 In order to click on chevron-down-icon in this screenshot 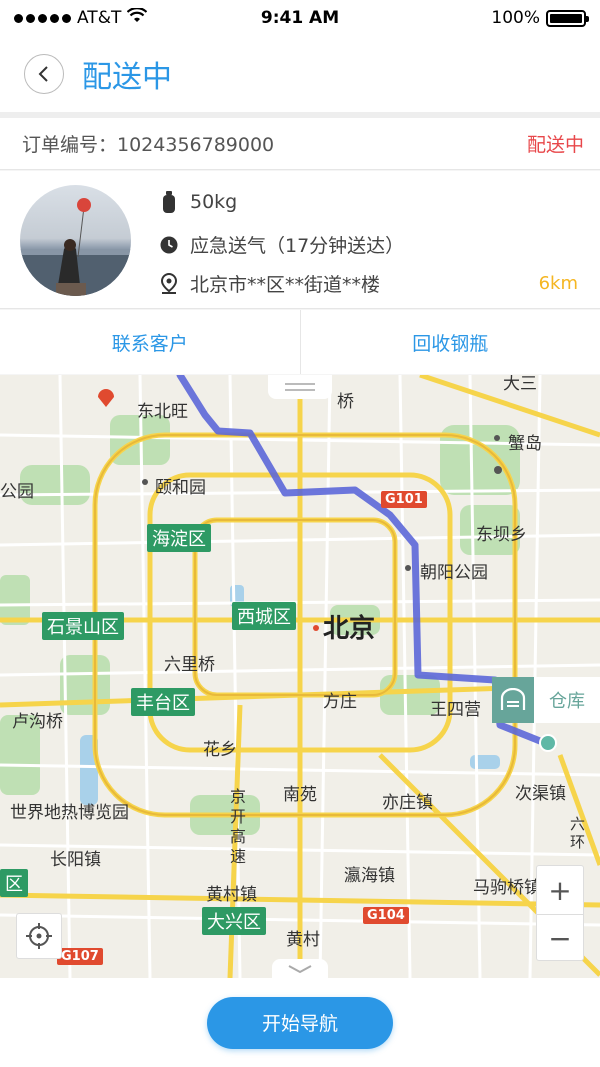, I will do `click(300, 969)`.